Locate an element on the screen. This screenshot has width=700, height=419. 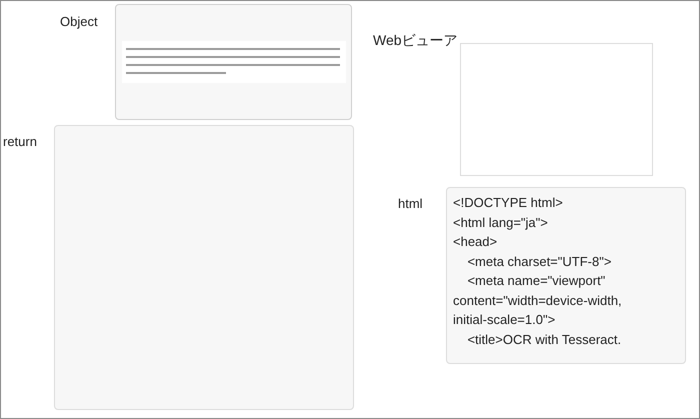
code-line: <meta charset="UTF-8"> is located at coordinates (539, 261).